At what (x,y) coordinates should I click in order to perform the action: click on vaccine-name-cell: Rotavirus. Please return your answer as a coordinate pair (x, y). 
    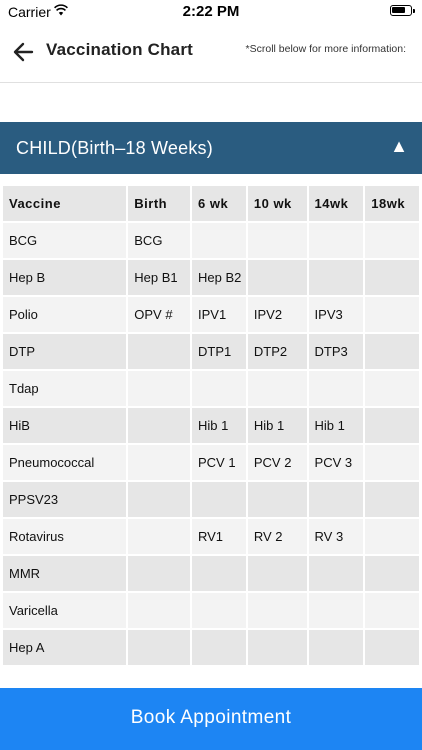
    Looking at the image, I should click on (65, 536).